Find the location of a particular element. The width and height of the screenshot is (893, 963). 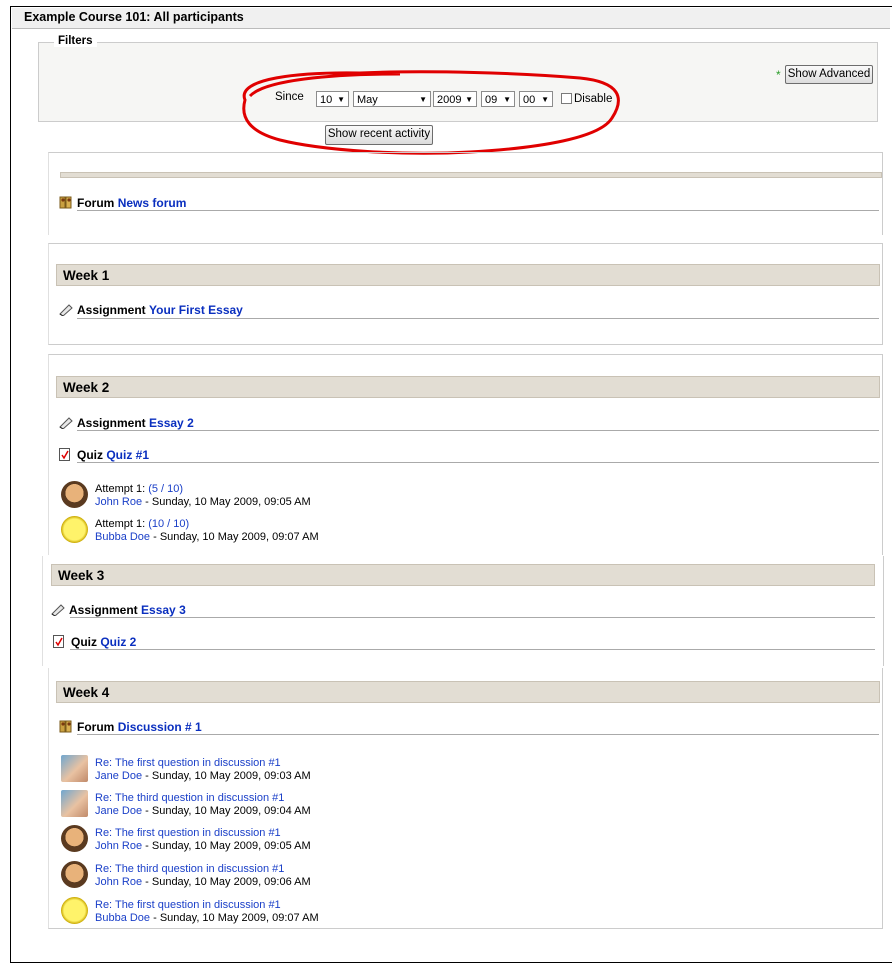

hour-select: 09 ▼ is located at coordinates (498, 99).